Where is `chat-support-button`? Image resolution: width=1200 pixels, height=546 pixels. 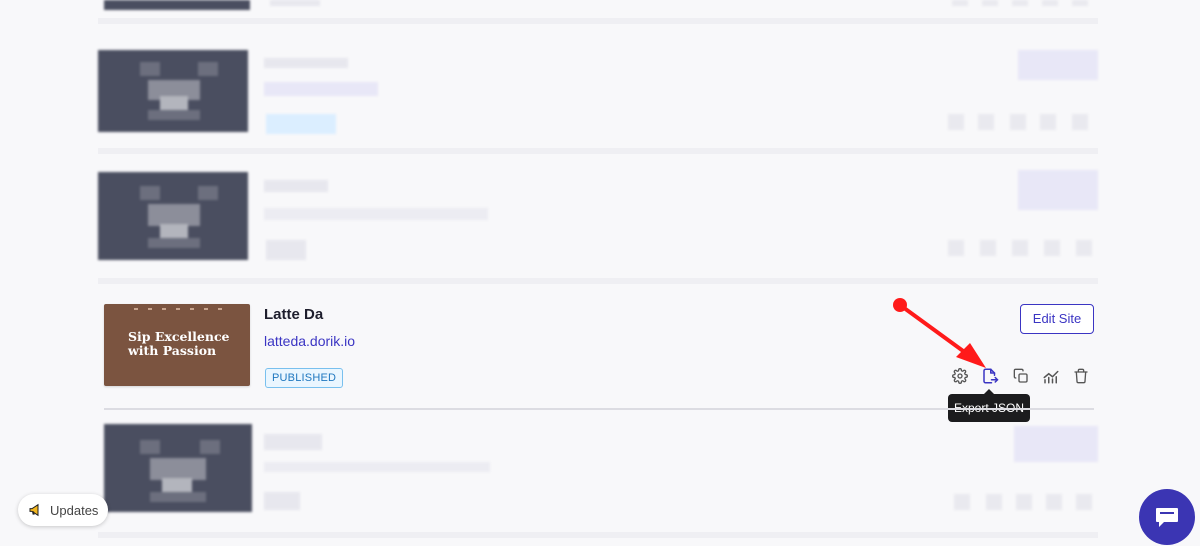 chat-support-button is located at coordinates (1167, 517).